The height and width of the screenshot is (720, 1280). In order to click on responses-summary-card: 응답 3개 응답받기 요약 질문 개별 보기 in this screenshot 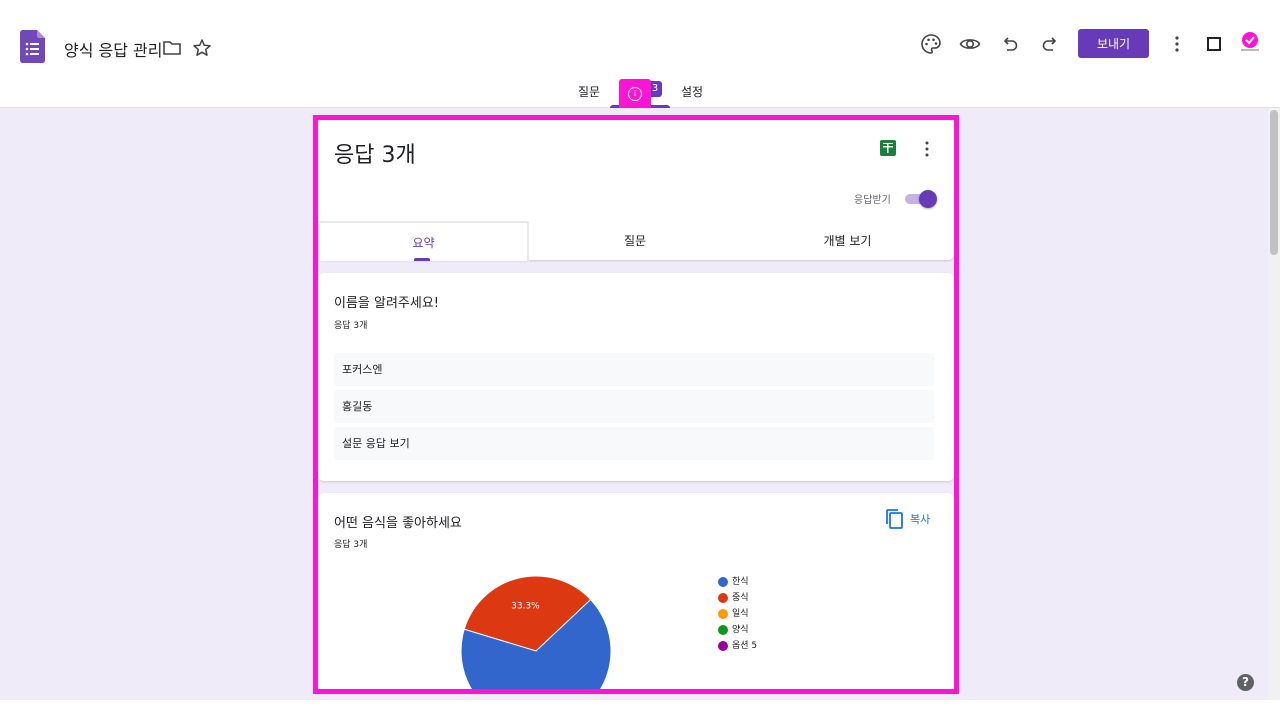, I will do `click(636, 190)`.